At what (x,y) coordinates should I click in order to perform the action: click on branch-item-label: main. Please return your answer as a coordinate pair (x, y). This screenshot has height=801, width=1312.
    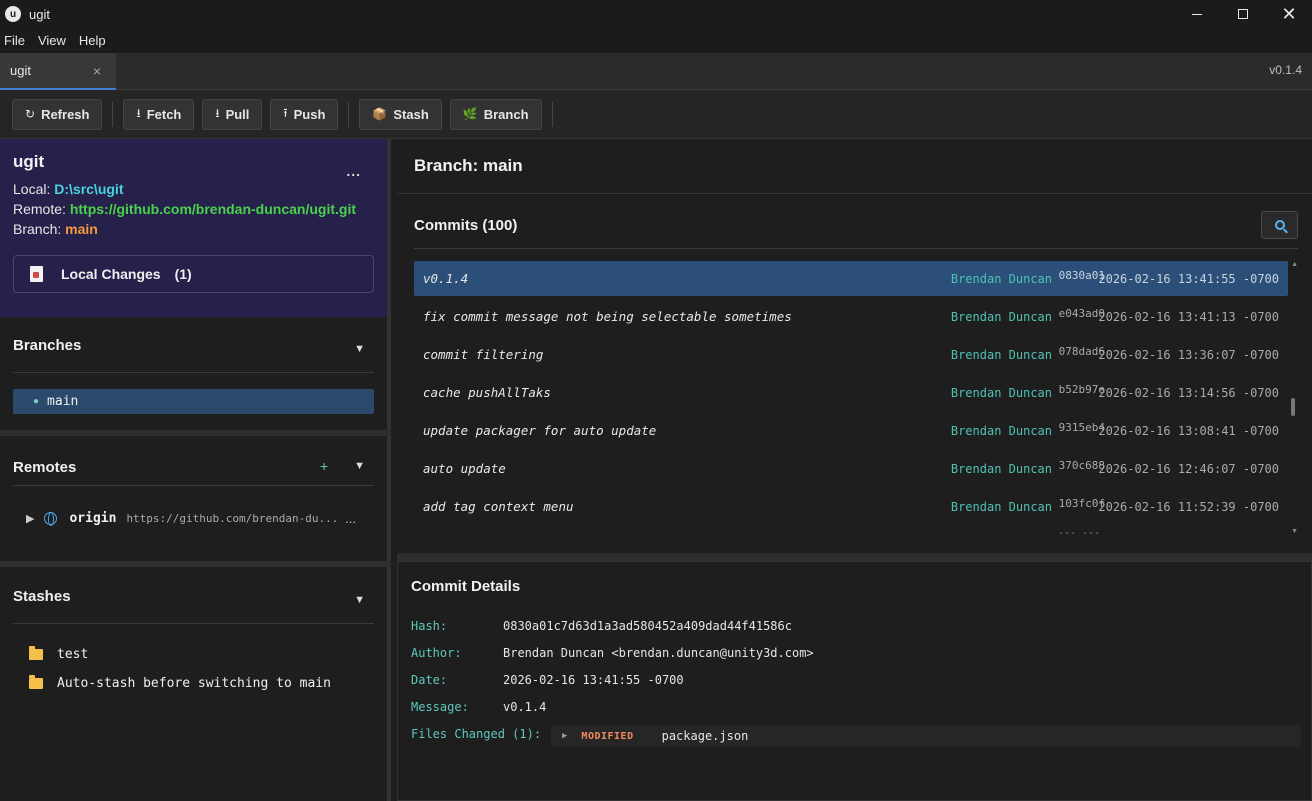
    Looking at the image, I should click on (63, 401).